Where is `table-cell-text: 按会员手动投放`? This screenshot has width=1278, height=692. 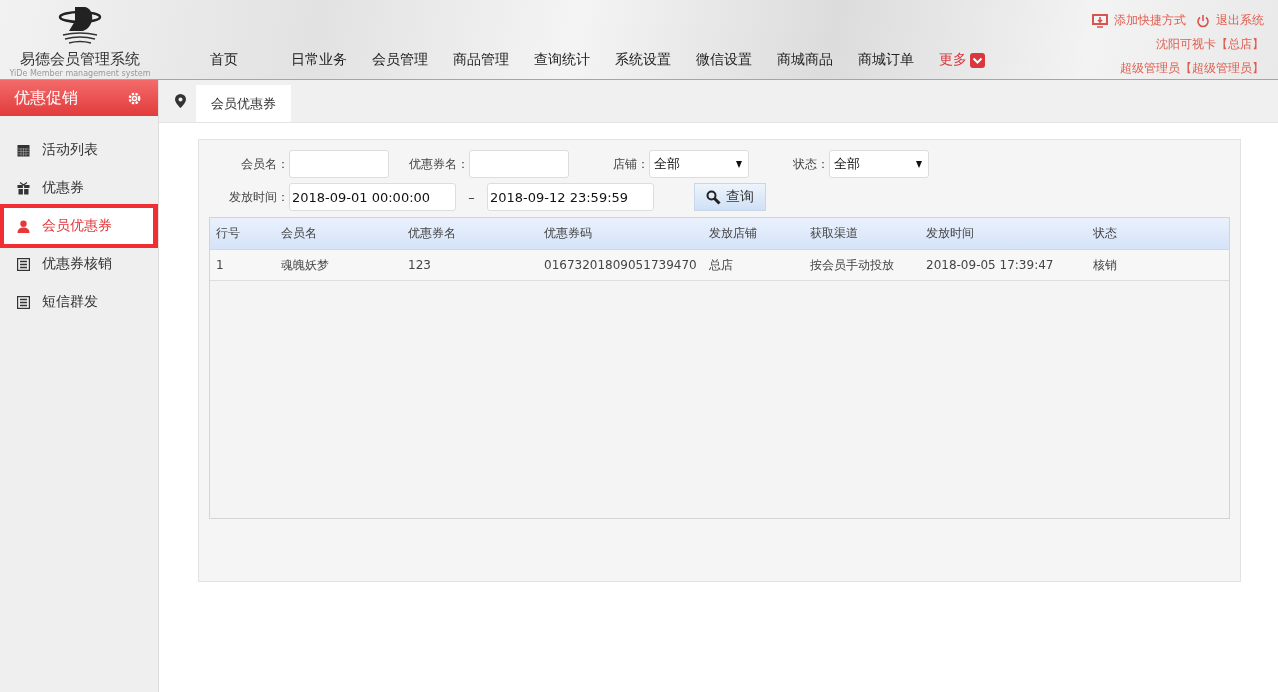 table-cell-text: 按会员手动投放 is located at coordinates (852, 265).